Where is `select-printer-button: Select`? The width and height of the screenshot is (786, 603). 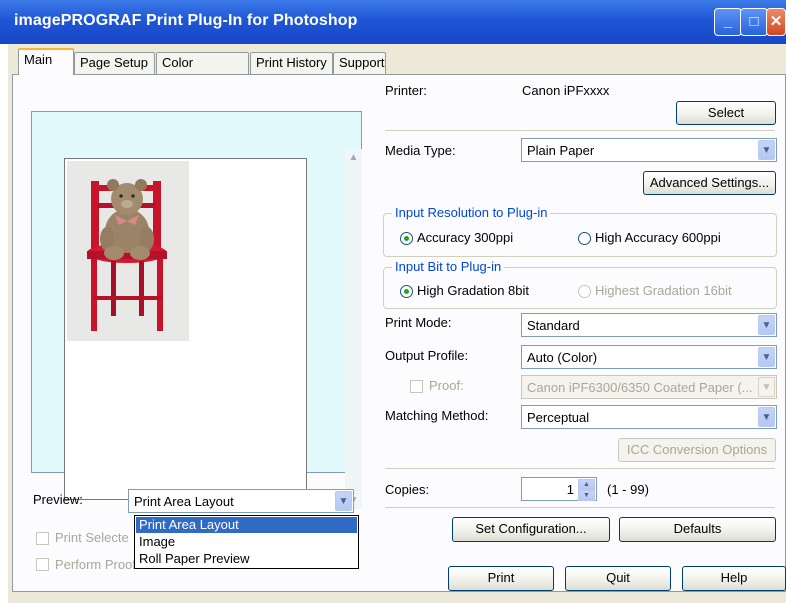 select-printer-button: Select is located at coordinates (726, 113).